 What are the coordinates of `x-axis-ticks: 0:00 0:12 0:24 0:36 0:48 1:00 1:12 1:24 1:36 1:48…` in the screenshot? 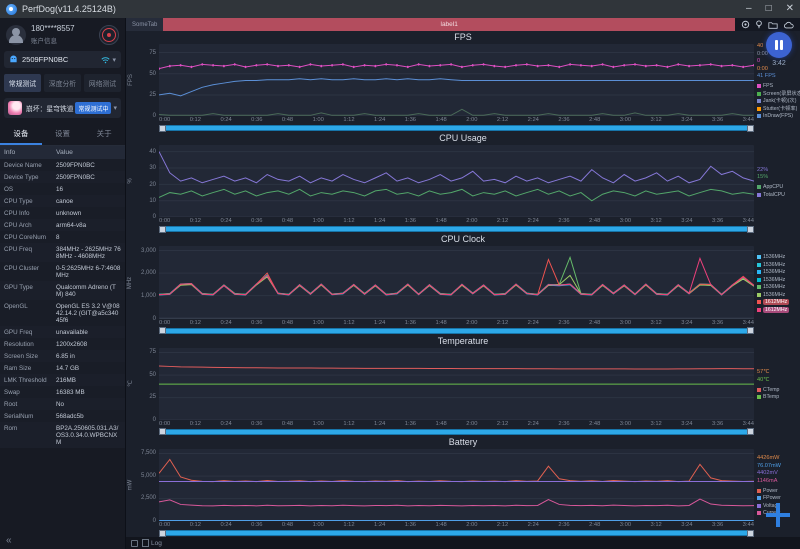 It's located at (456, 322).